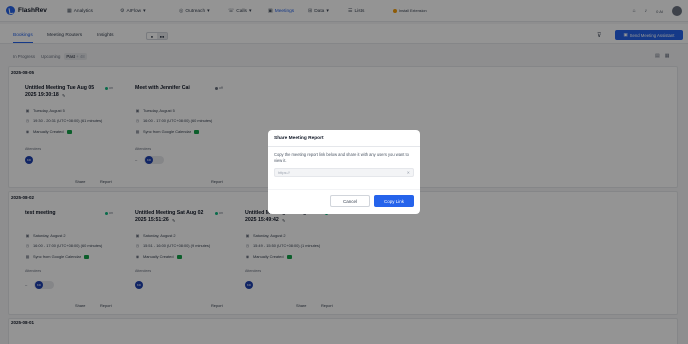  I want to click on report-link-field: https:// ✕, so click(344, 172).